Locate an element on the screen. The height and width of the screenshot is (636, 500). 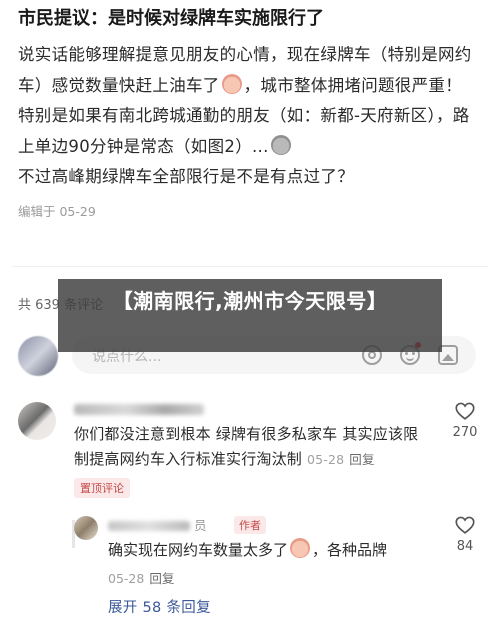
reply-text-a: 确实现在网约车数量太多了 is located at coordinates (198, 550).